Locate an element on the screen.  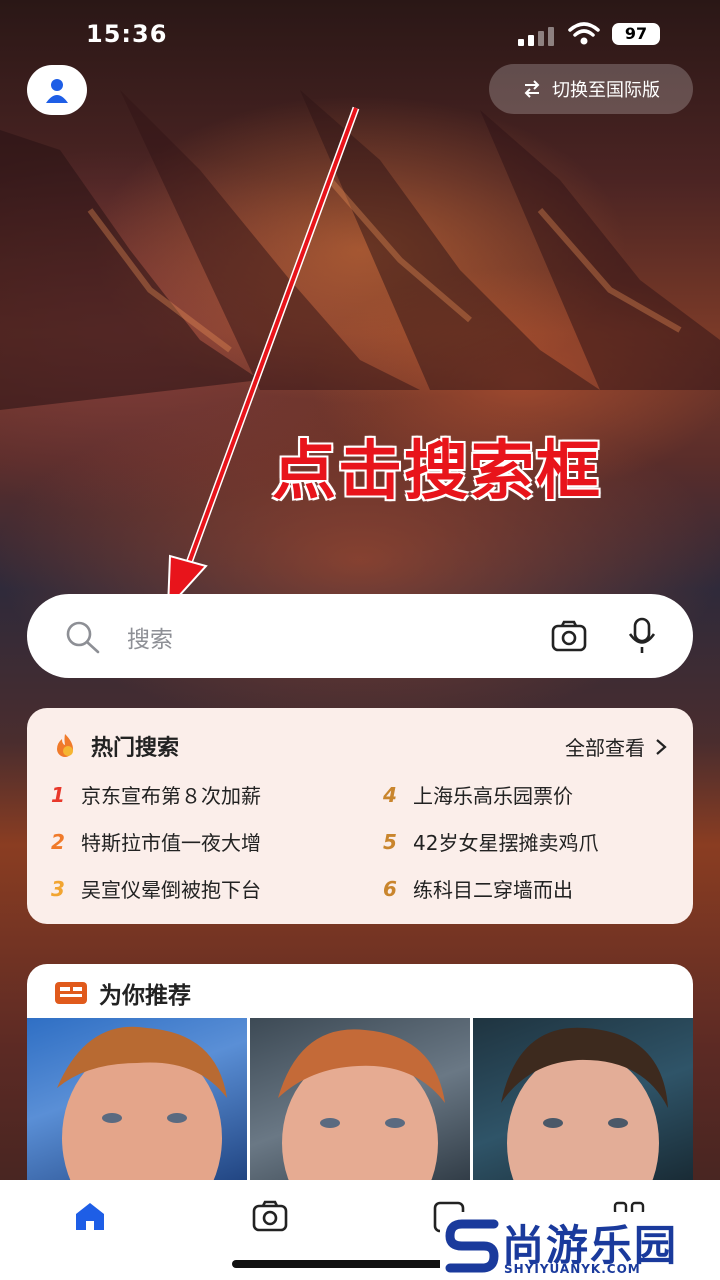
hot-text: 练科目二穿墙而出 is located at coordinates (493, 890).